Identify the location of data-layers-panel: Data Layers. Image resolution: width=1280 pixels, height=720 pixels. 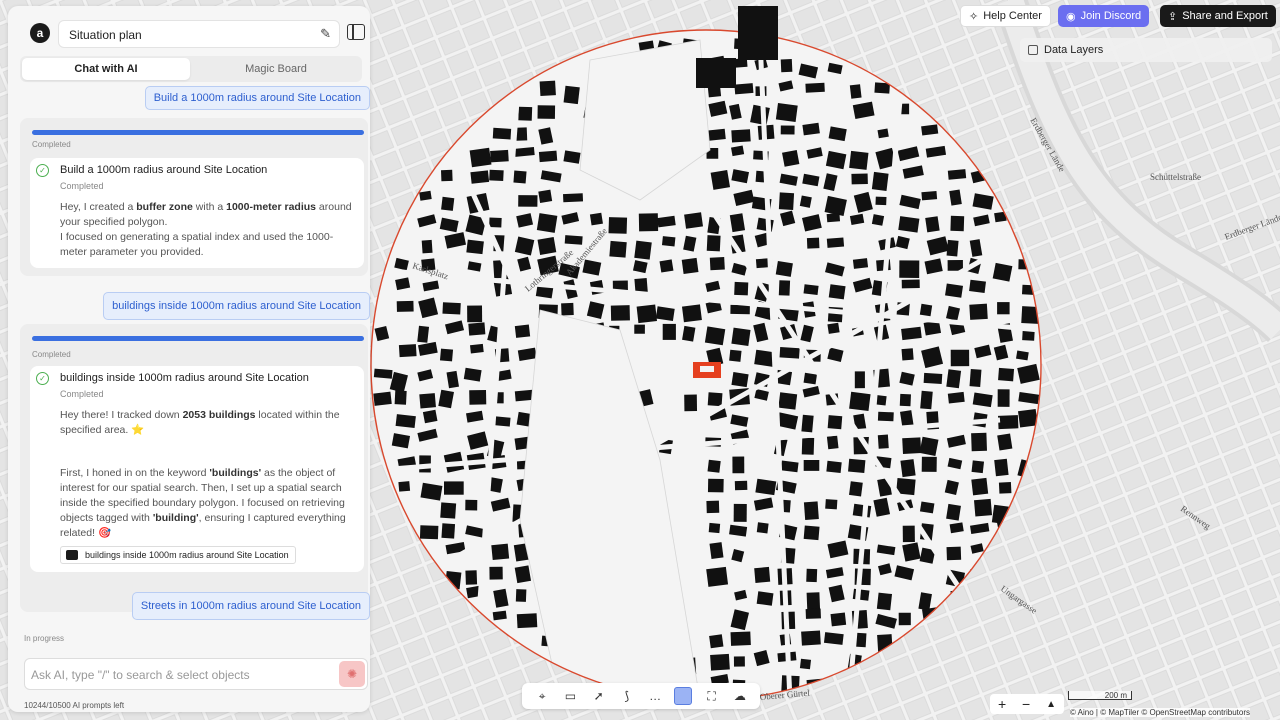
(1146, 50).